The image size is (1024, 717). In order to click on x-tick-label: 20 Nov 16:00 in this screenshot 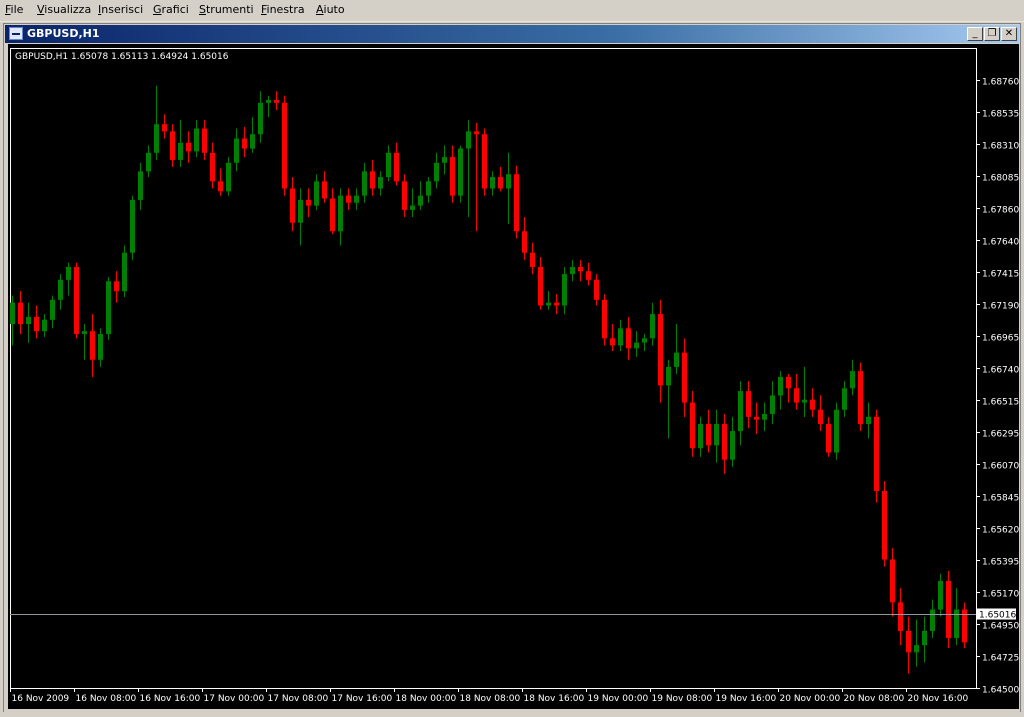, I will do `click(938, 699)`.